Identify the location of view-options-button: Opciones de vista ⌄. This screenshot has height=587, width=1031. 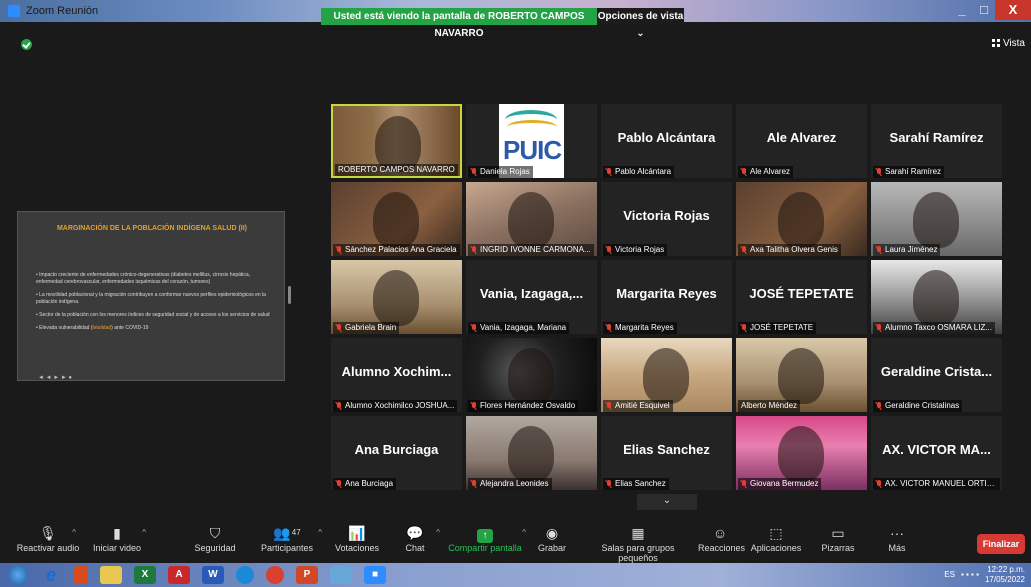
(640, 23).